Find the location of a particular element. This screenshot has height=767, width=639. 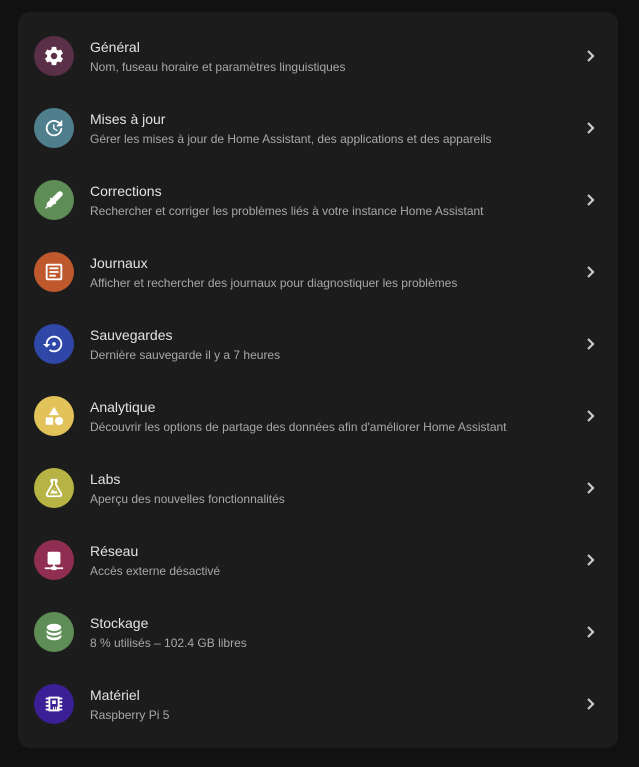

analytics-icon-circle is located at coordinates (54, 416).